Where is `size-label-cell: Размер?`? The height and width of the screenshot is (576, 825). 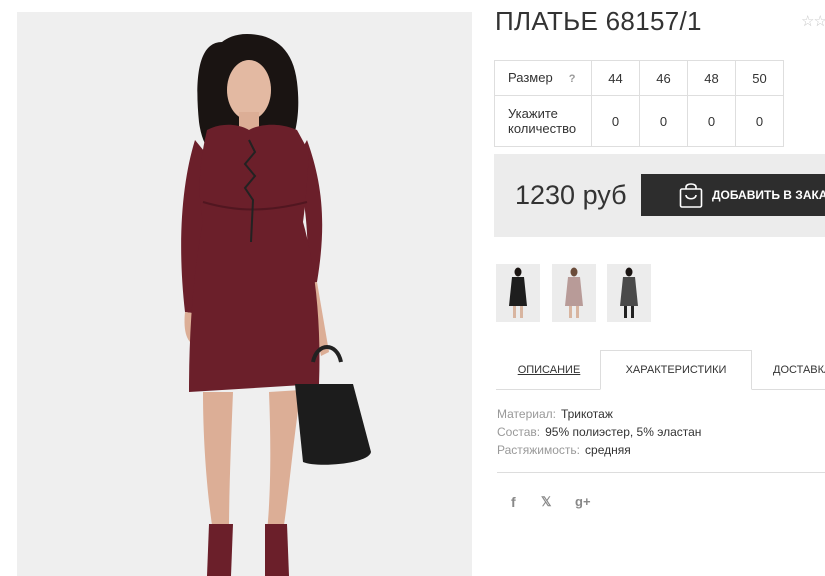 size-label-cell: Размер? is located at coordinates (543, 78).